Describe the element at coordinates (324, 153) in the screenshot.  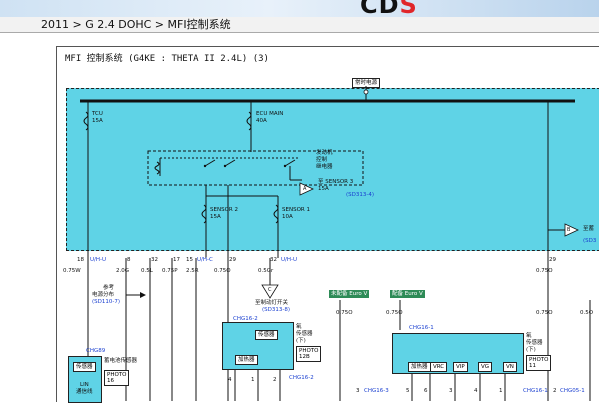
I see `relay-label-line1: 发动机` at that location.